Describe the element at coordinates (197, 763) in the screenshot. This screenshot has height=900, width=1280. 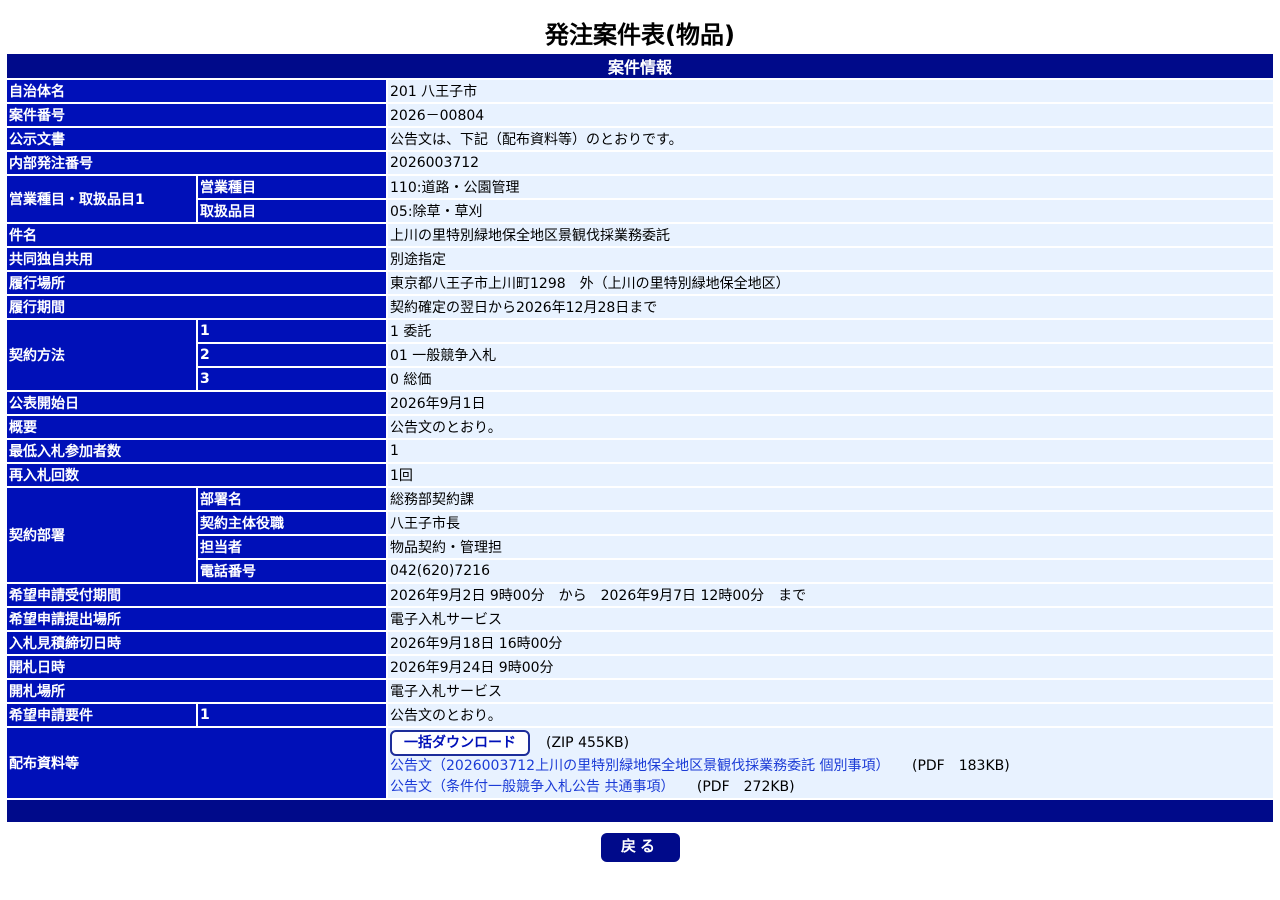
I see `distribution-label: 配布資料等` at that location.